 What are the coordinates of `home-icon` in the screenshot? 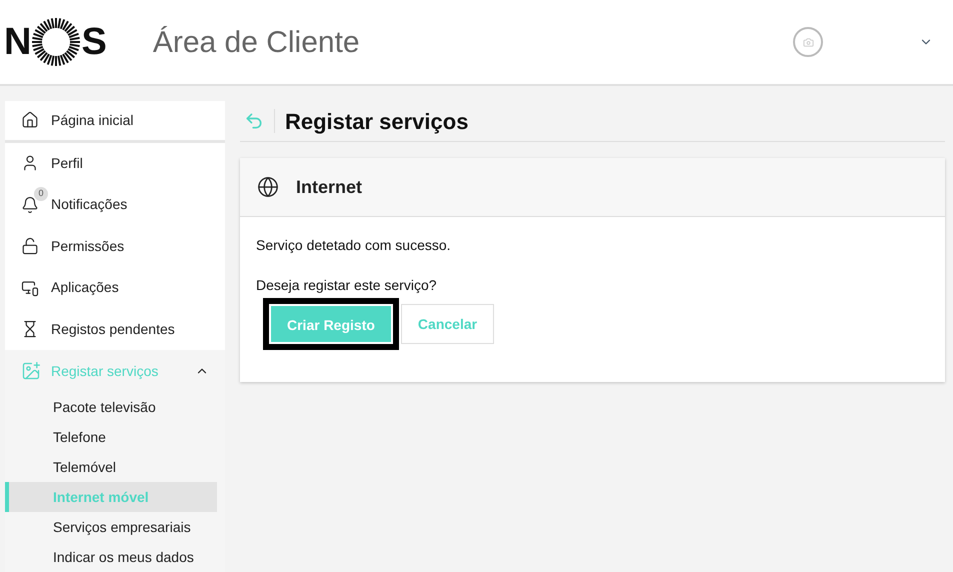 It's located at (30, 120).